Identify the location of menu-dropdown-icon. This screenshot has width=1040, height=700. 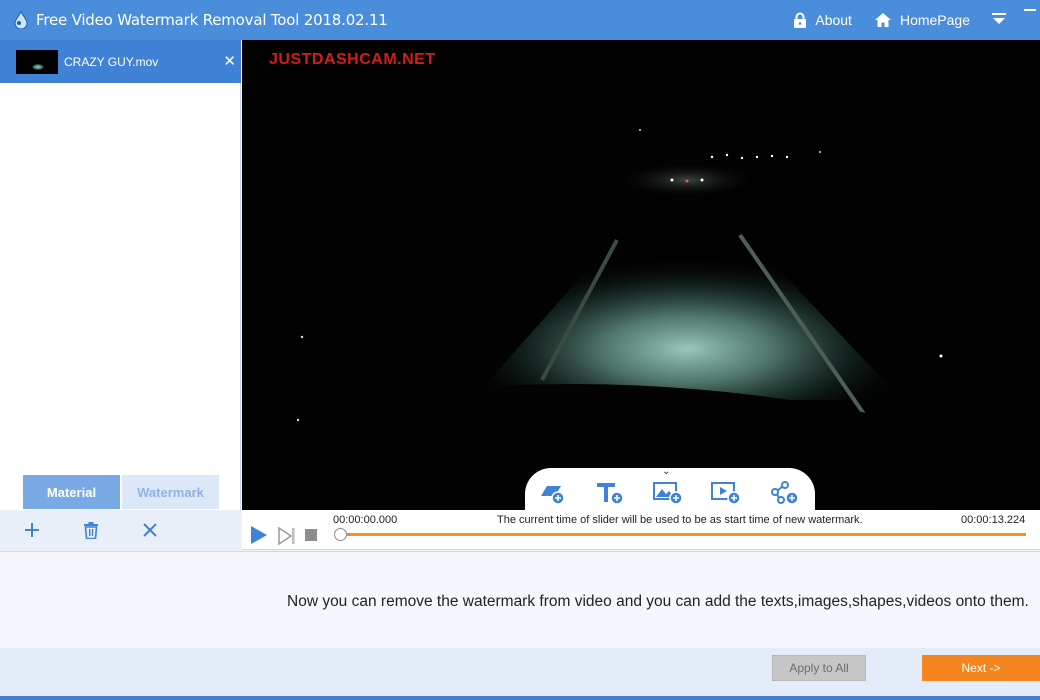
(999, 18).